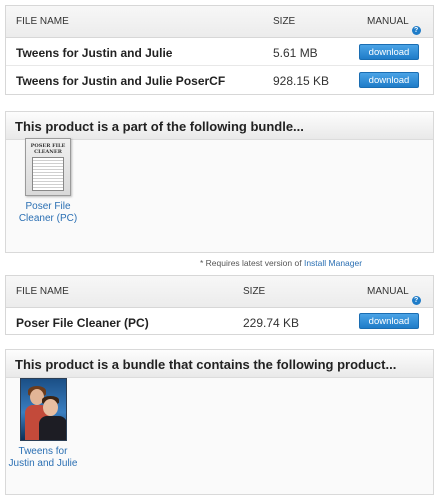  Describe the element at coordinates (82, 323) in the screenshot. I see `file-name: Poser File Cleaner (PC)` at that location.